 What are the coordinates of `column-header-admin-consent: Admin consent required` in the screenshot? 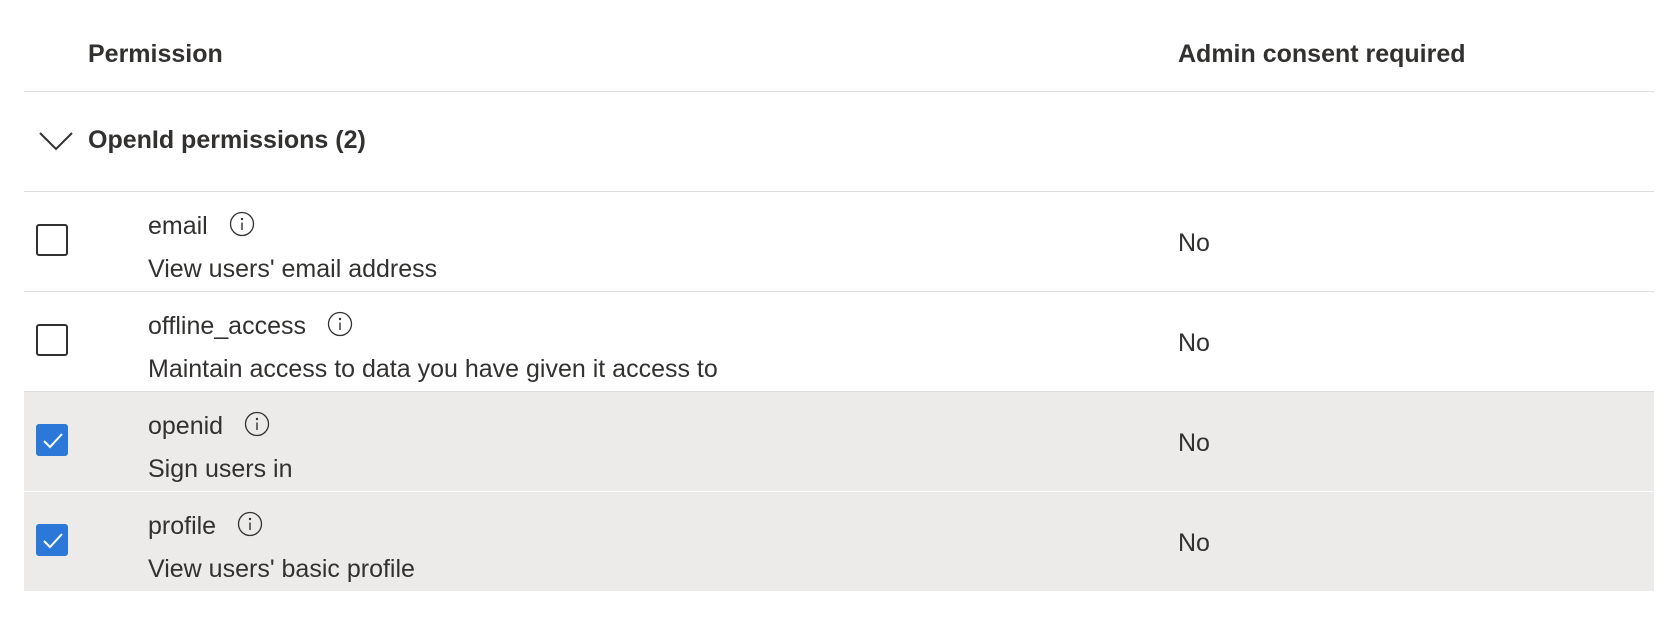 It's located at (1322, 54).